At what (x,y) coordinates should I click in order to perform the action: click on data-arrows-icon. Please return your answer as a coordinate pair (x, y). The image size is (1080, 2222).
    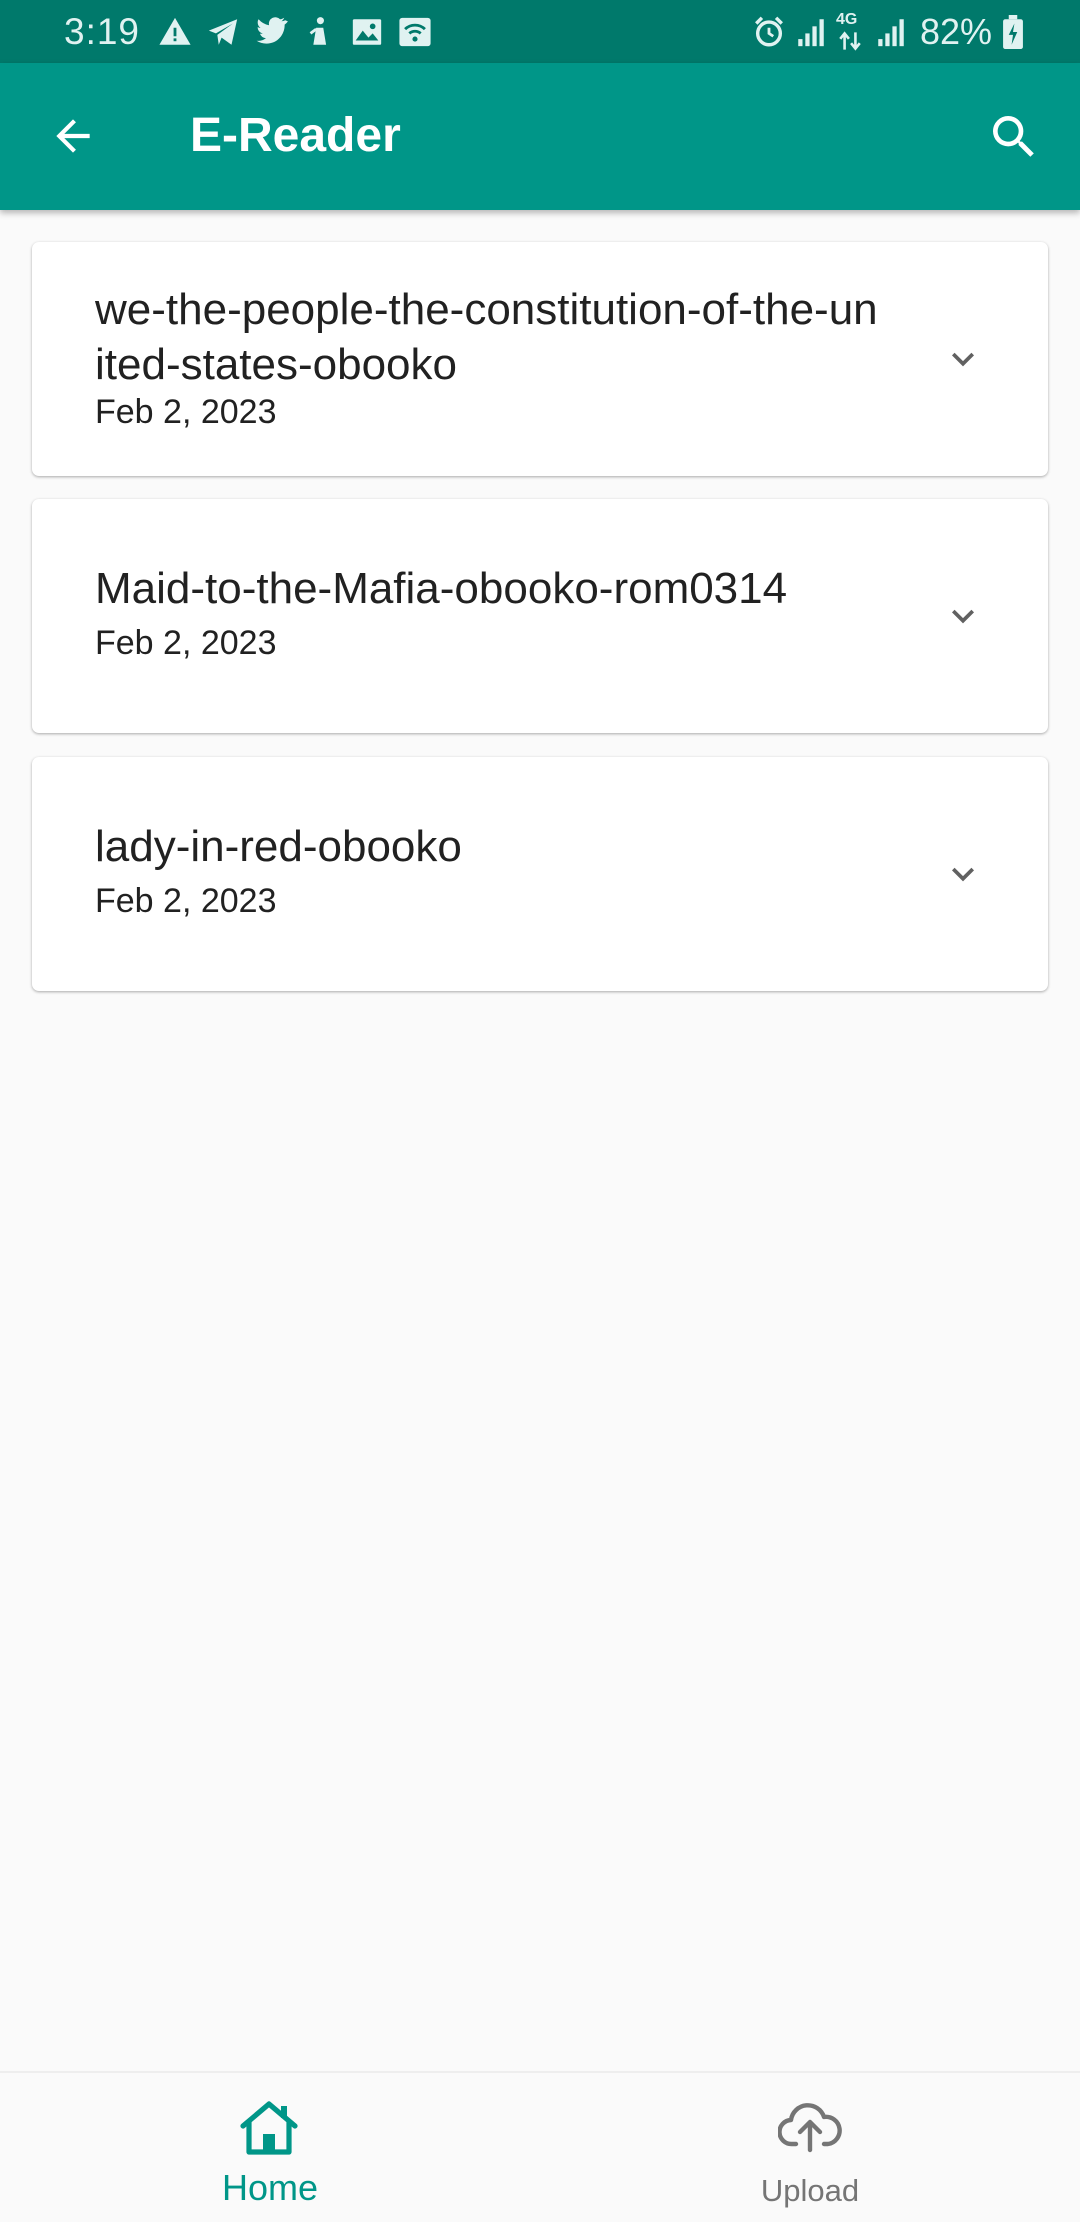
    Looking at the image, I should click on (850, 40).